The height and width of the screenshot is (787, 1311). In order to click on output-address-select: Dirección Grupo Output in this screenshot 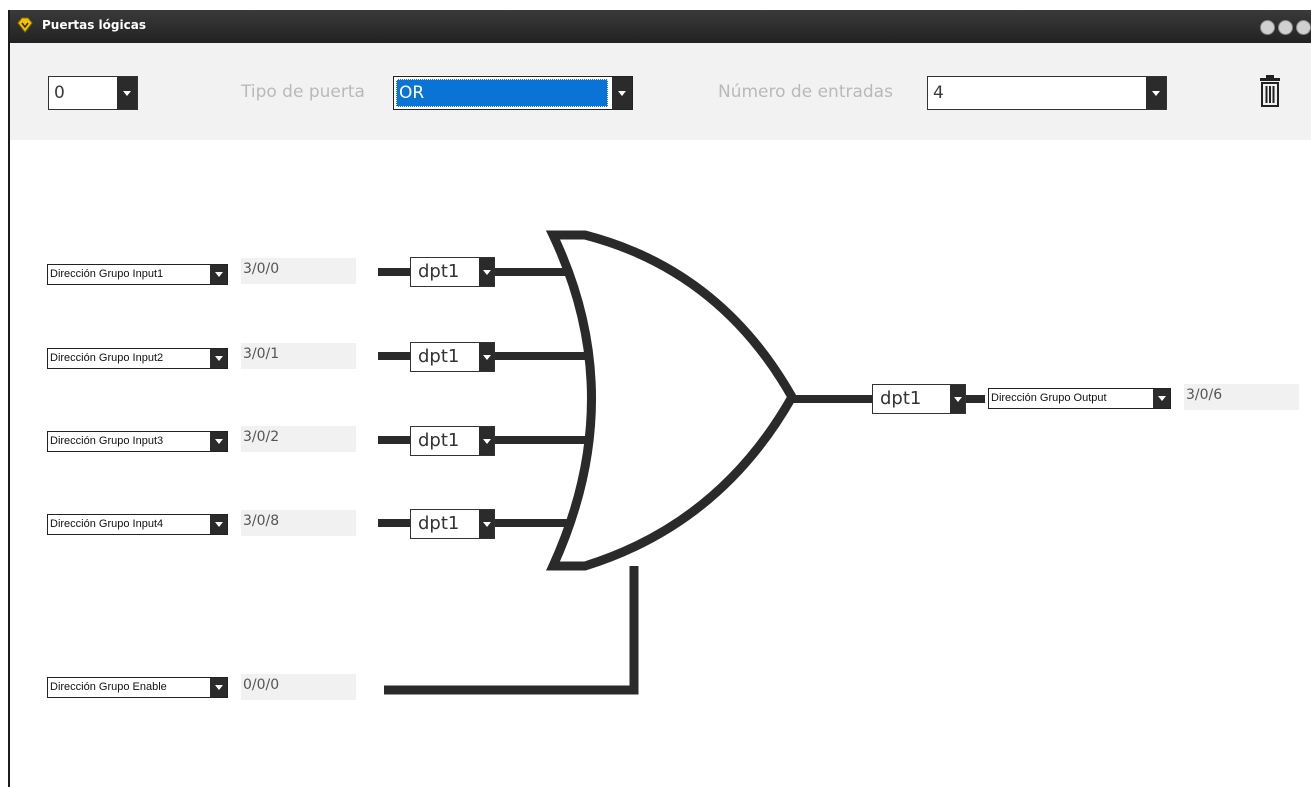, I will do `click(1079, 398)`.